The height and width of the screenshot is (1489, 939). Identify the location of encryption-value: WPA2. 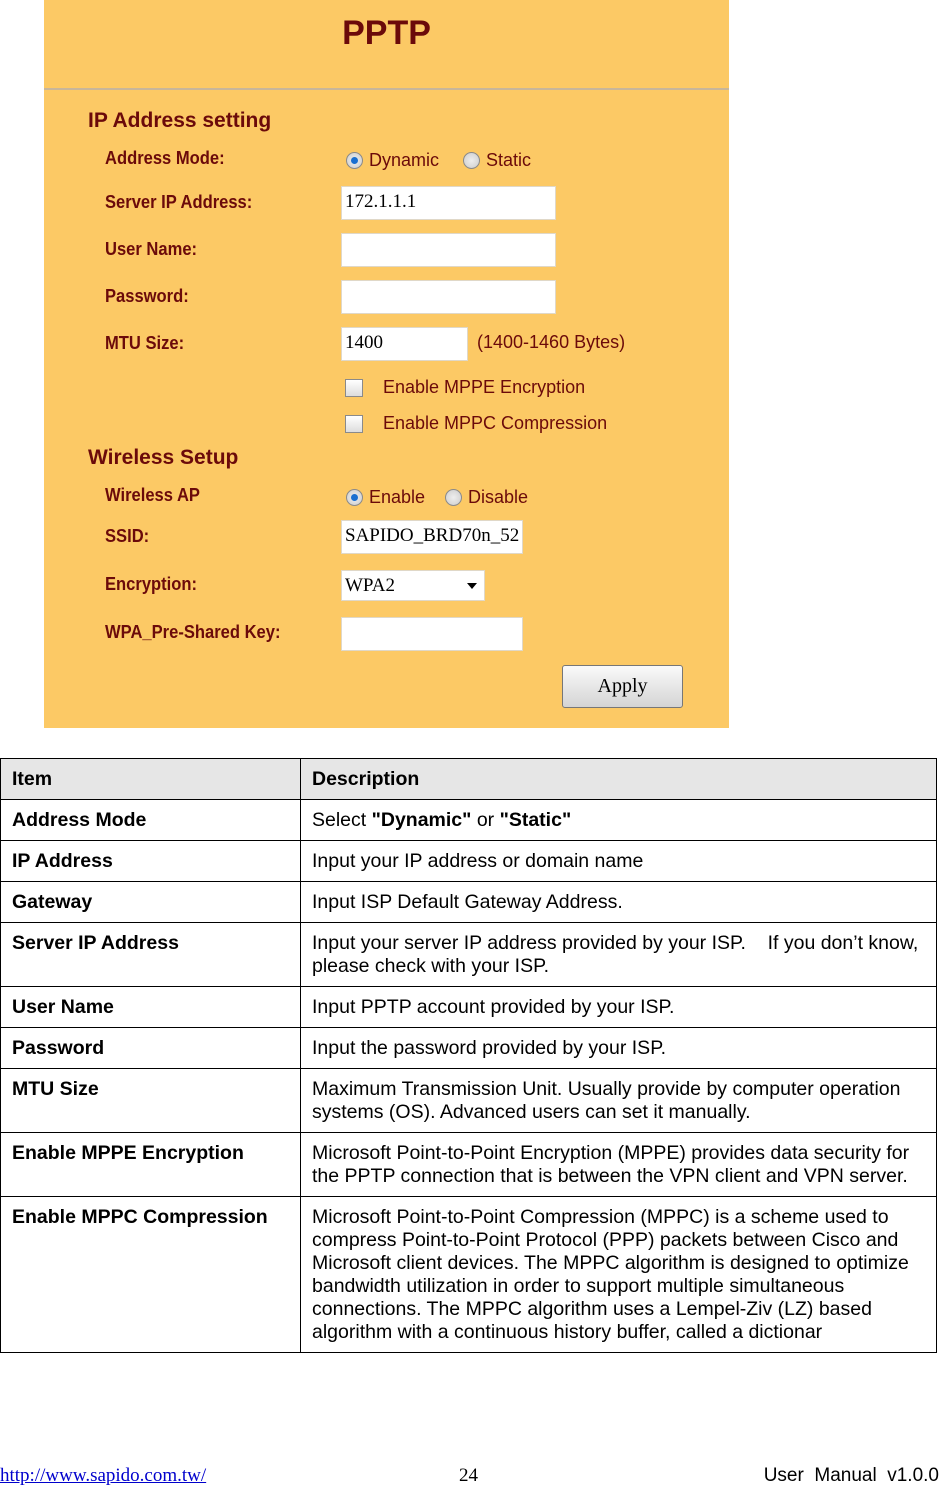
(370, 585).